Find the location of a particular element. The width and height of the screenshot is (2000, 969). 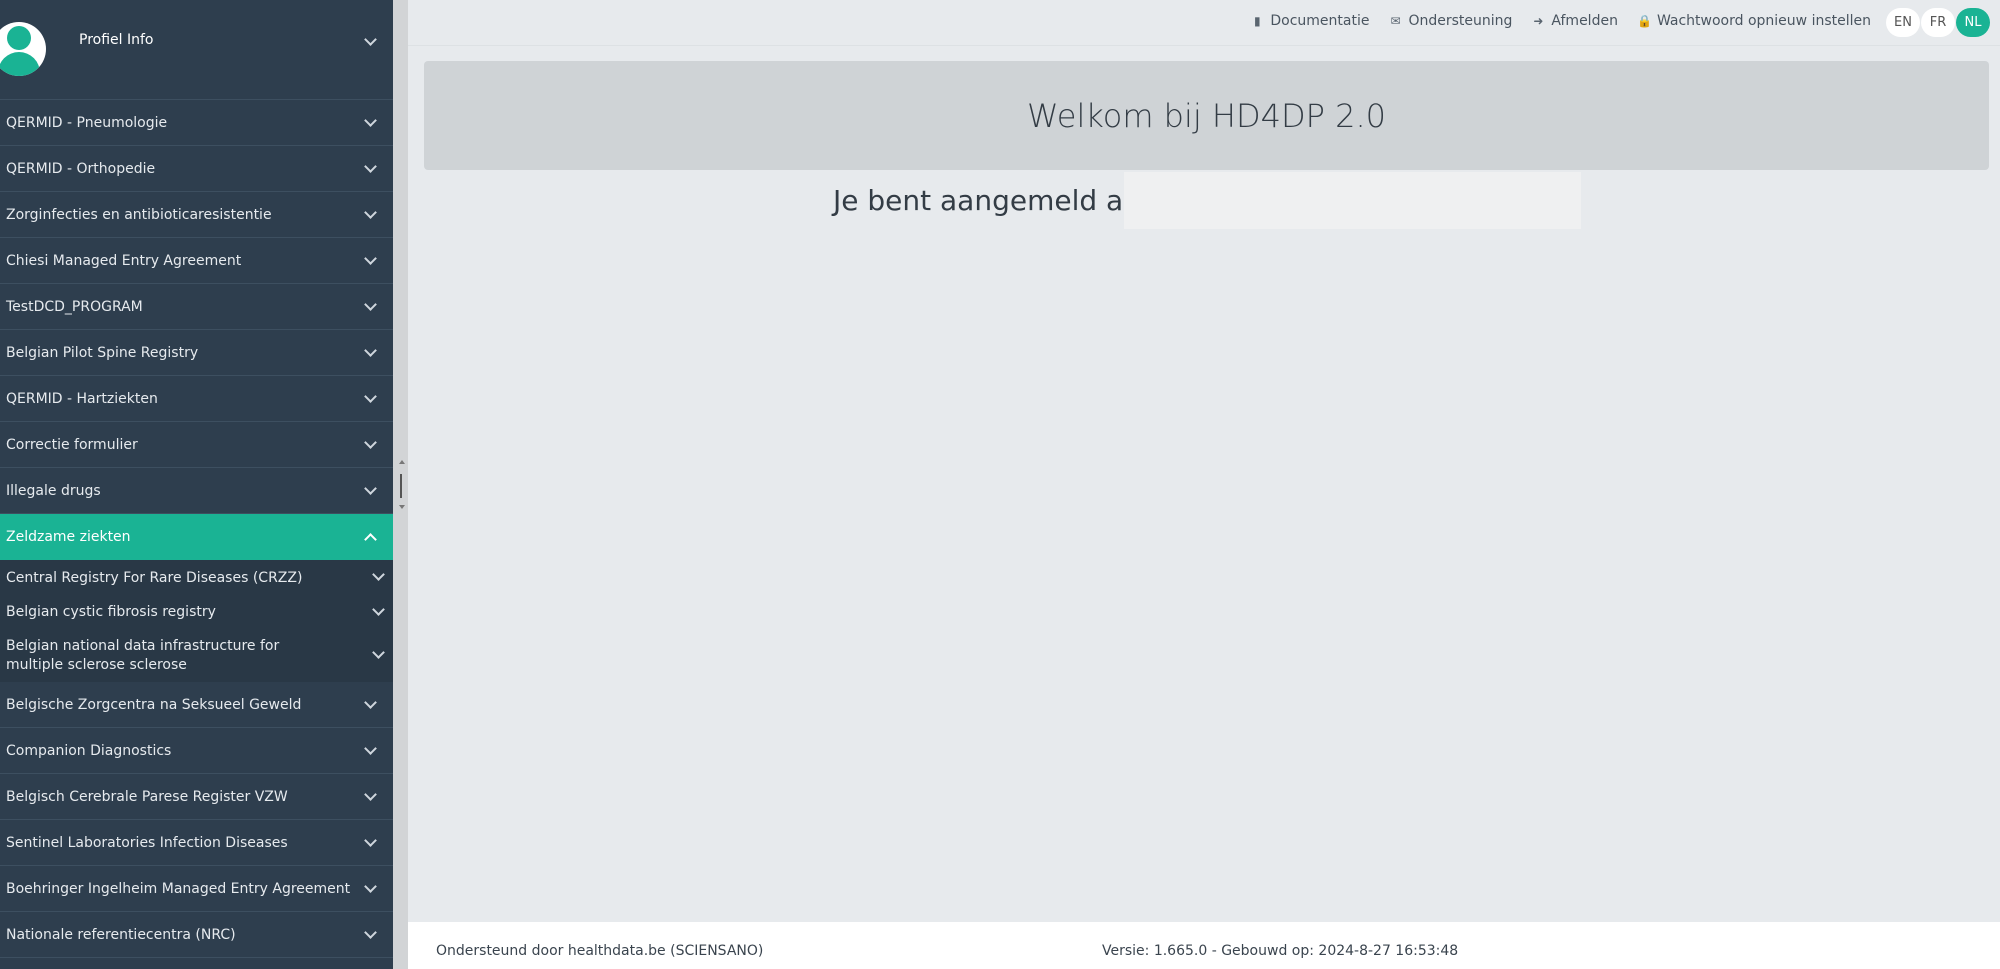

profile-menu: Profiel Info is located at coordinates (196, 50).